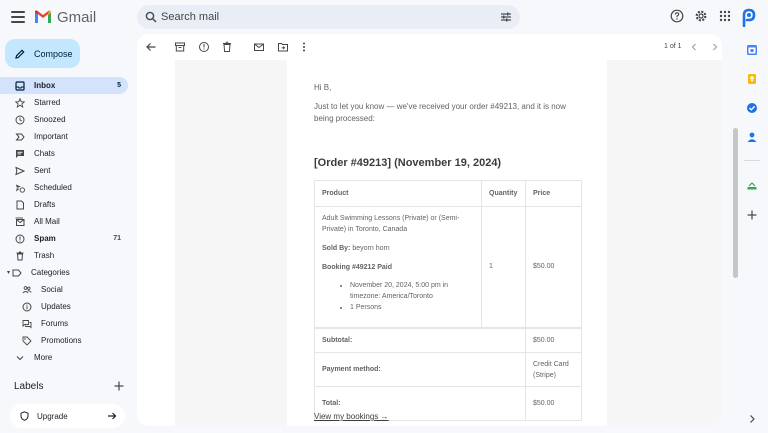 This screenshot has height=433, width=768. What do you see at coordinates (259, 47) in the screenshot?
I see `mark-unread-icon` at bounding box center [259, 47].